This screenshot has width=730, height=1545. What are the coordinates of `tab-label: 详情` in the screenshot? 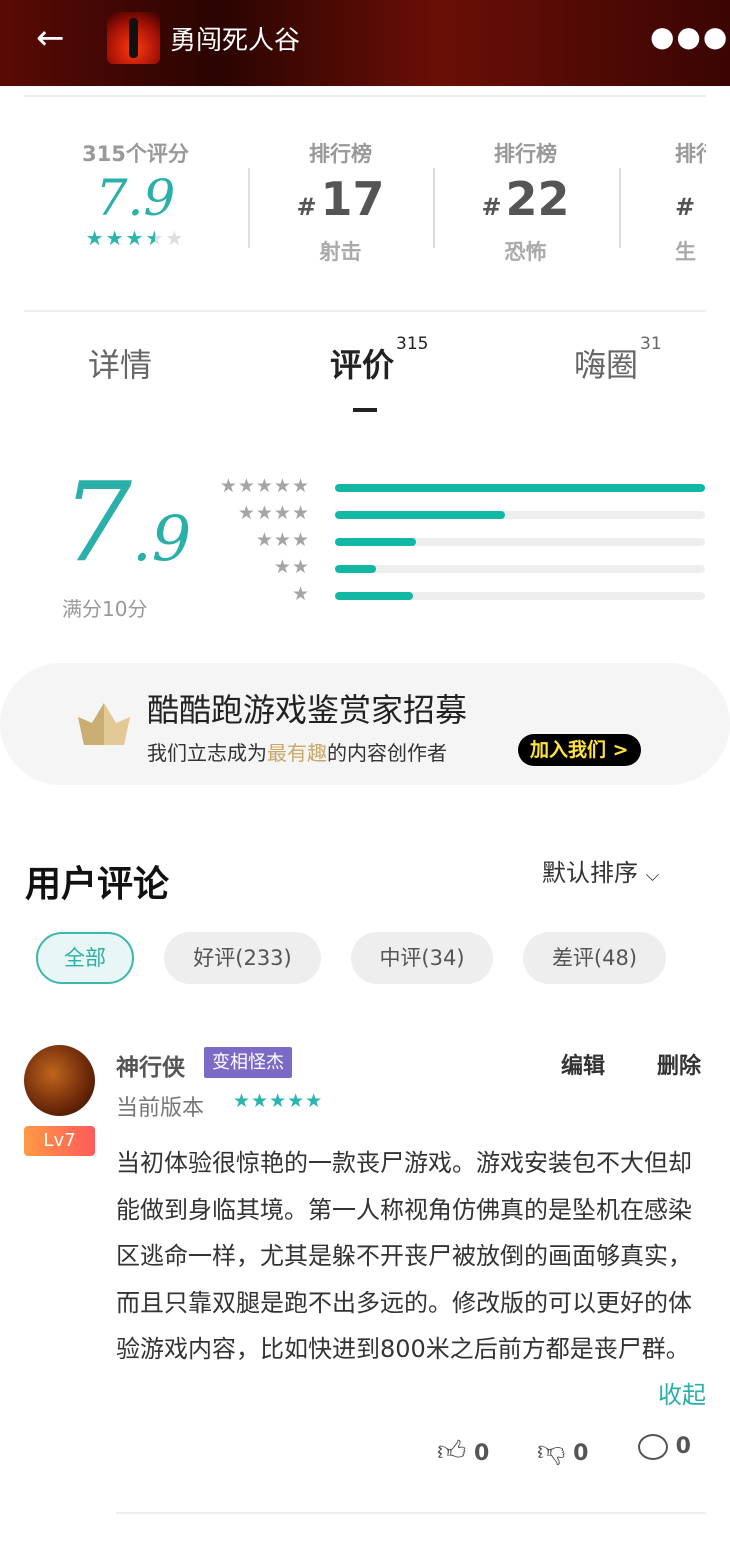 It's located at (120, 365).